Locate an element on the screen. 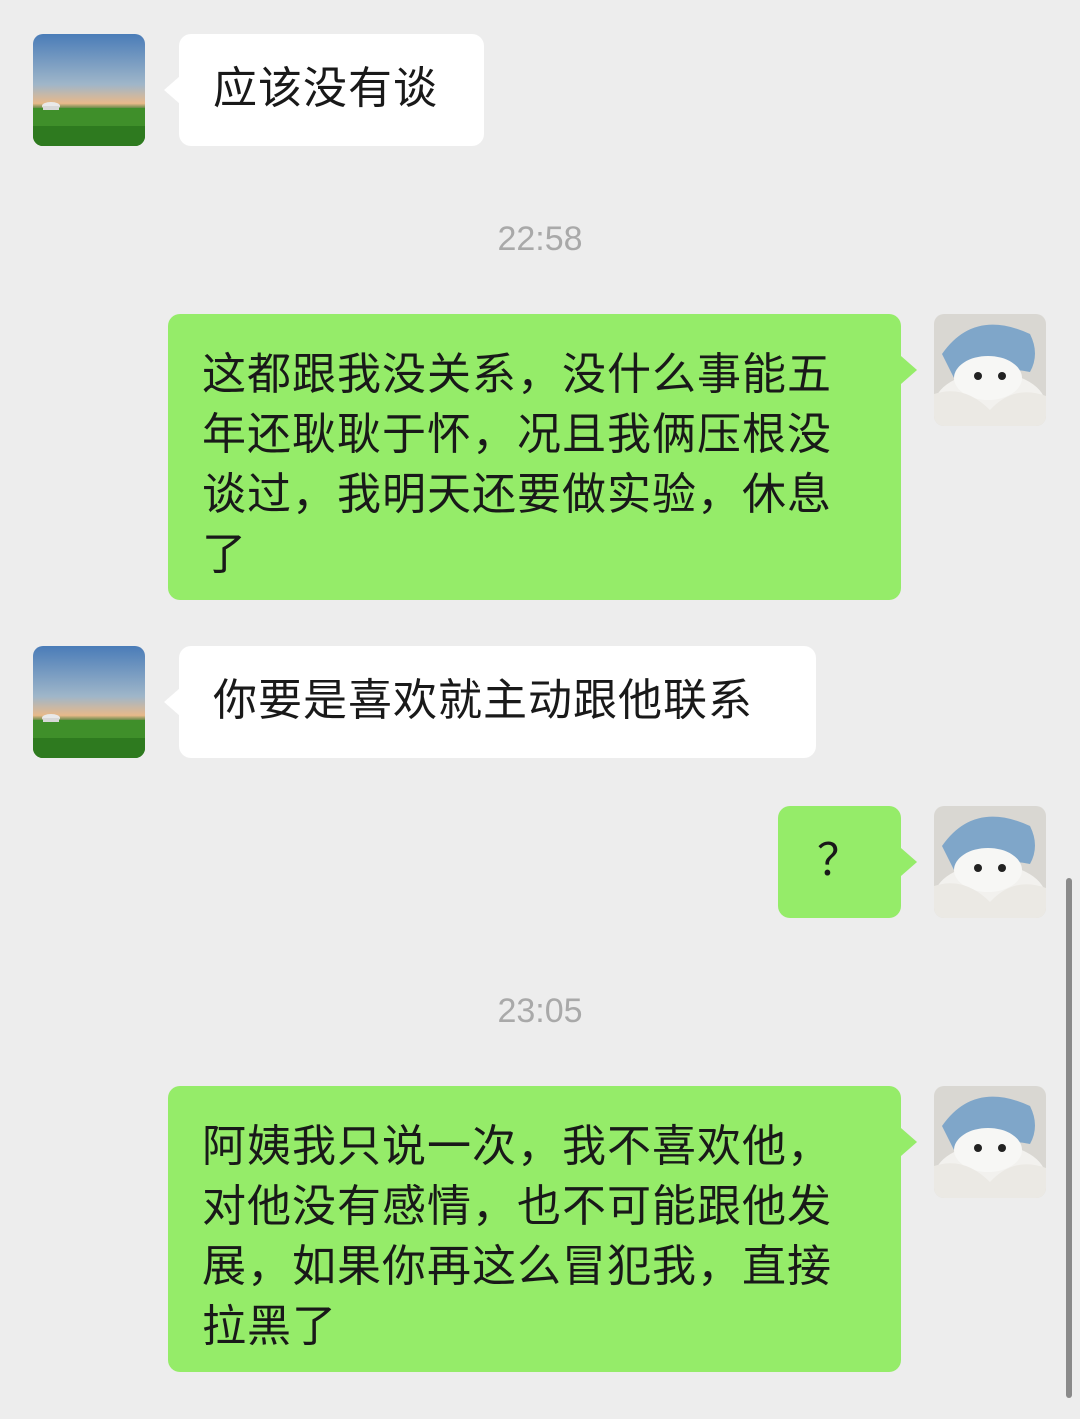 The width and height of the screenshot is (1080, 1419). scrollbar is located at coordinates (1069, 1138).